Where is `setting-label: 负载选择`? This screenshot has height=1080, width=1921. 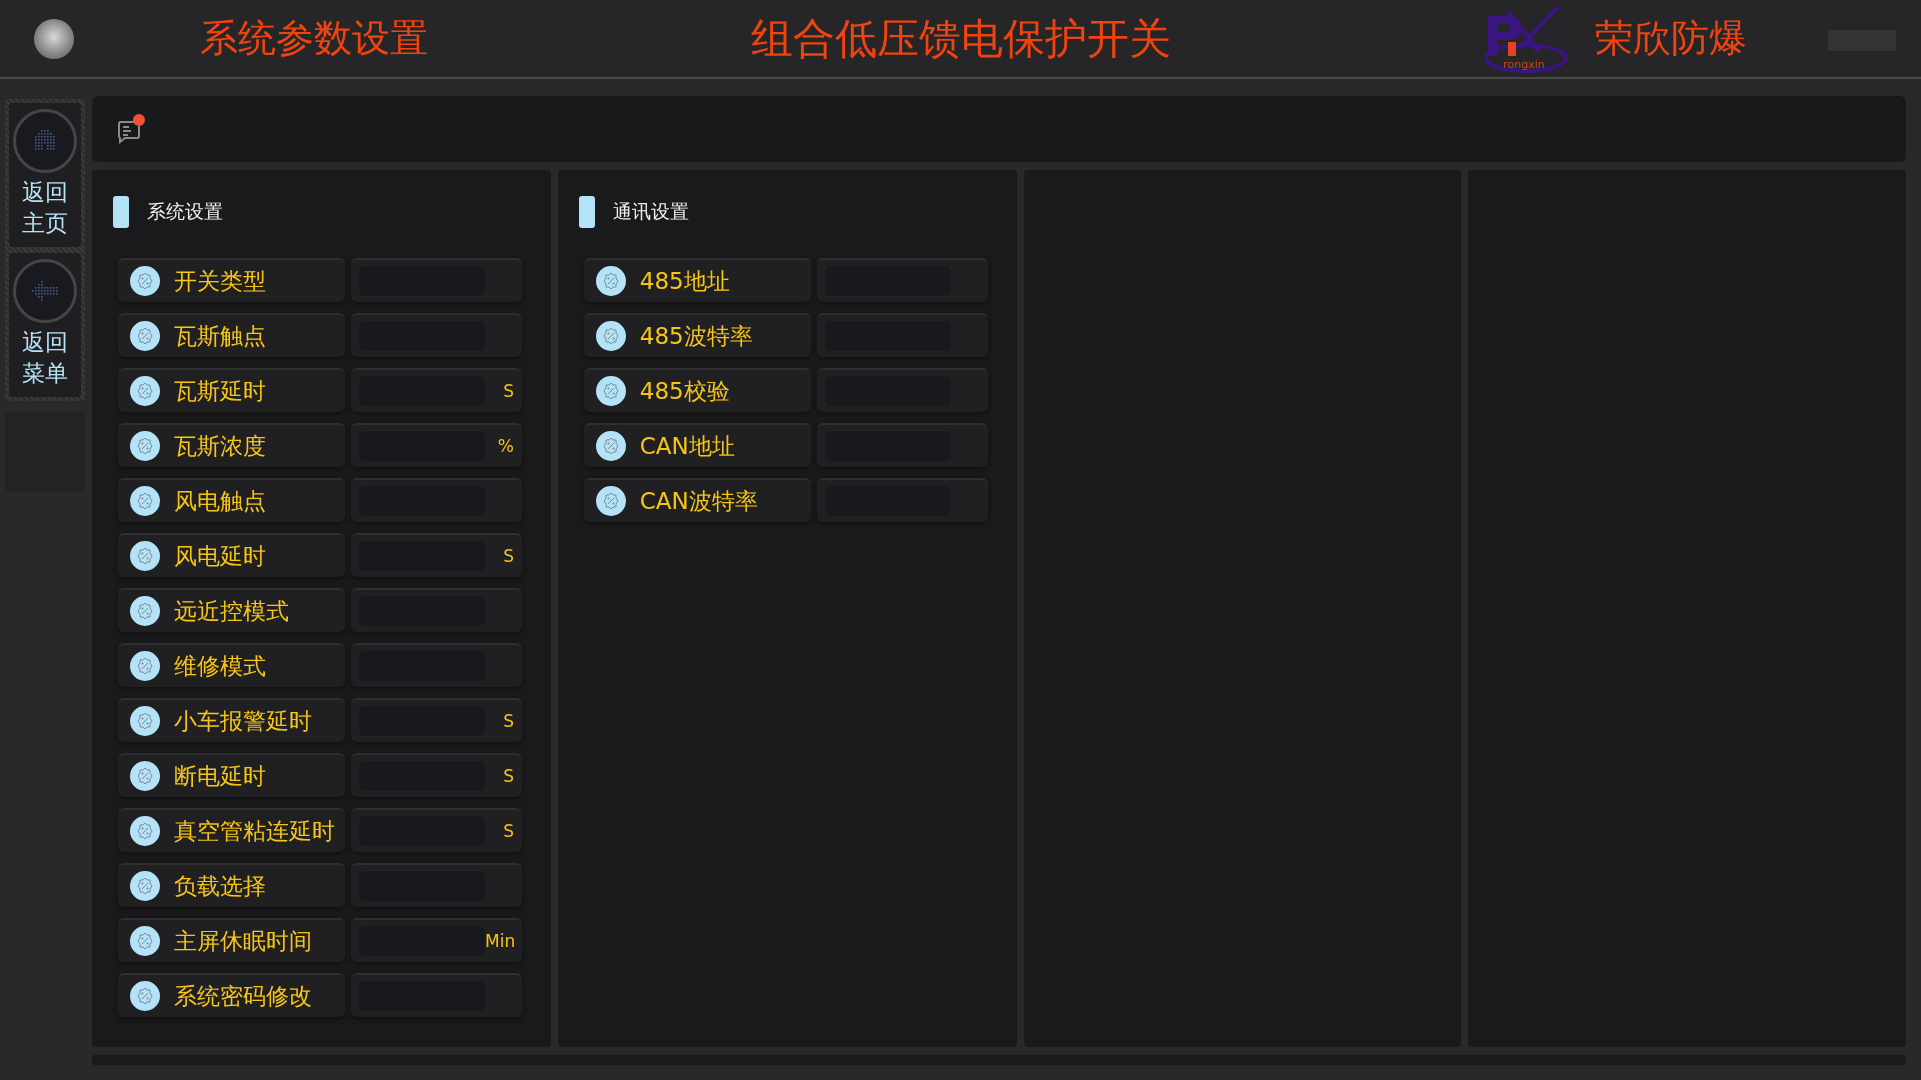 setting-label: 负载选择 is located at coordinates (231, 885).